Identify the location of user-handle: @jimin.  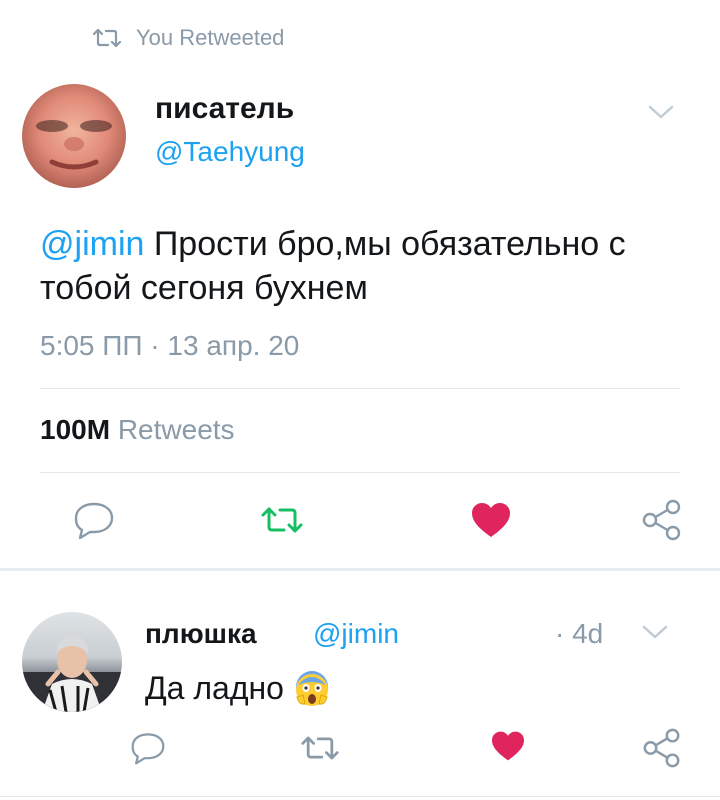
(356, 634).